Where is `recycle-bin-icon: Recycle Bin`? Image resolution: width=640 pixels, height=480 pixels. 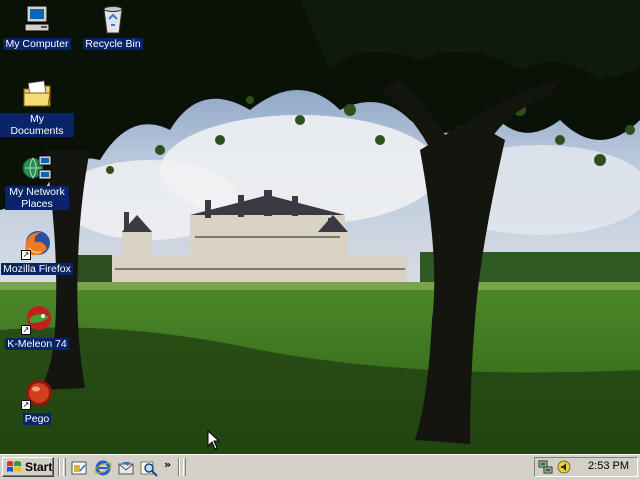
recycle-bin-icon: Recycle Bin is located at coordinates (113, 26).